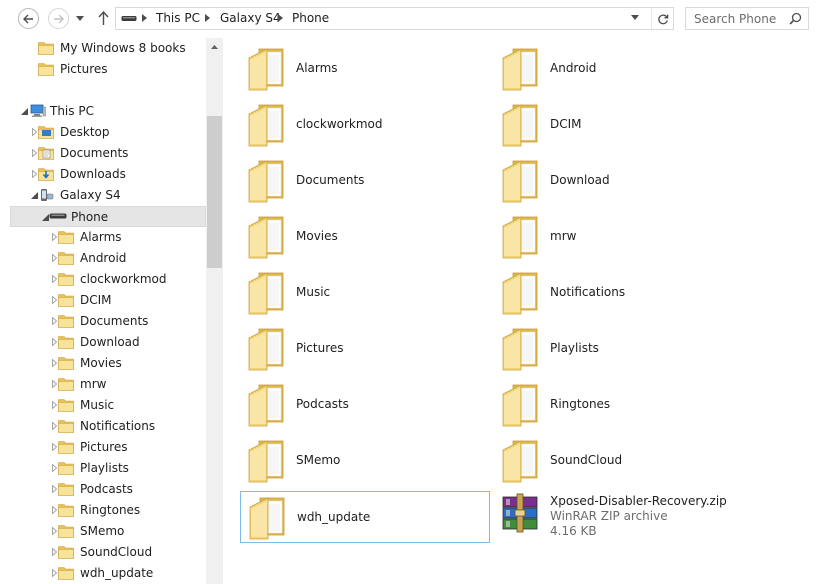  I want to click on folder-name: SMemo, so click(318, 460).